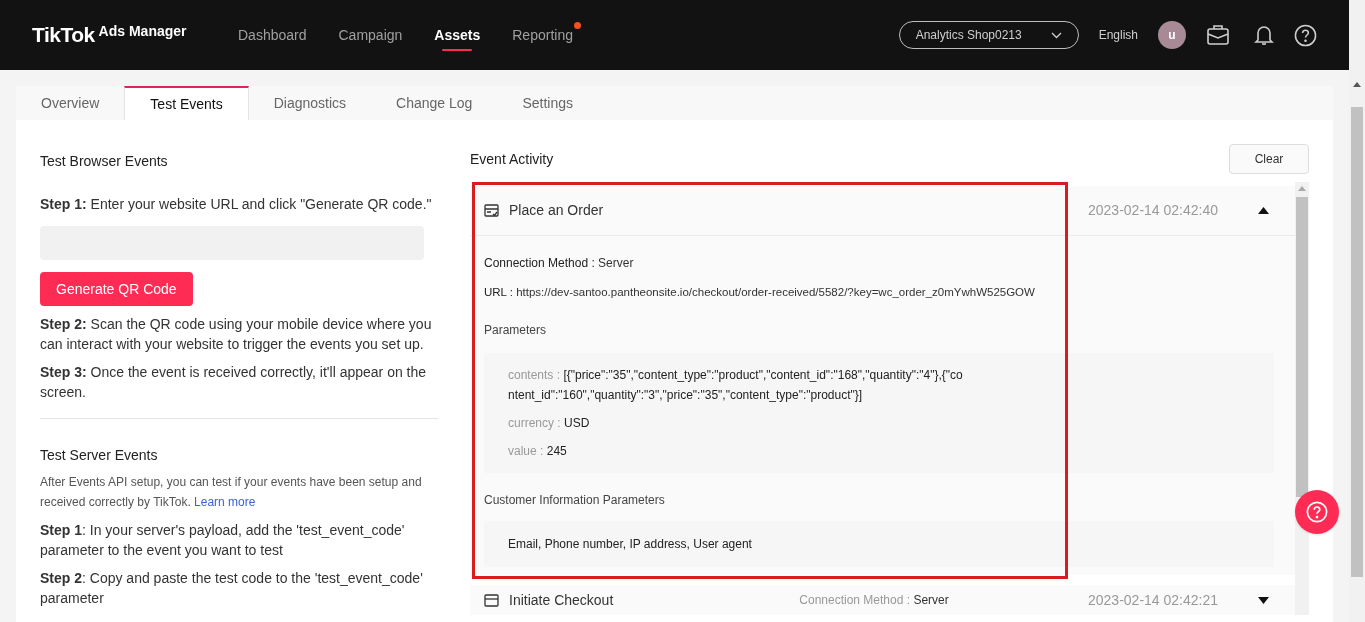  Describe the element at coordinates (234, 382) in the screenshot. I see `step-text: Step 3: Once the event is received correctly, it'll appear on the screen.` at that location.